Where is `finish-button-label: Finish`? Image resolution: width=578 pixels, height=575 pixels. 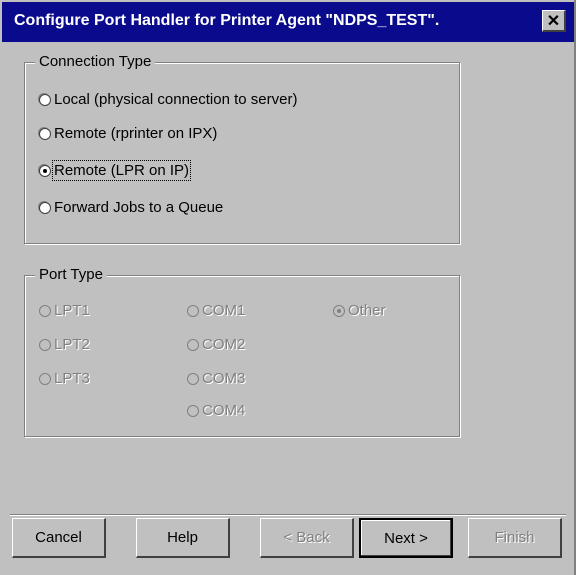 finish-button-label: Finish is located at coordinates (514, 537).